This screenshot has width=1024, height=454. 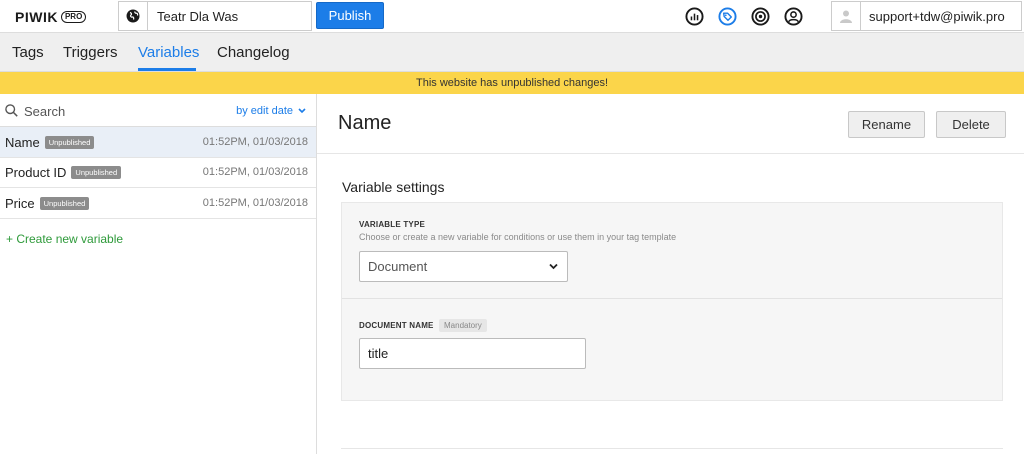 I want to click on variable-type-select: Document, so click(x=463, y=266).